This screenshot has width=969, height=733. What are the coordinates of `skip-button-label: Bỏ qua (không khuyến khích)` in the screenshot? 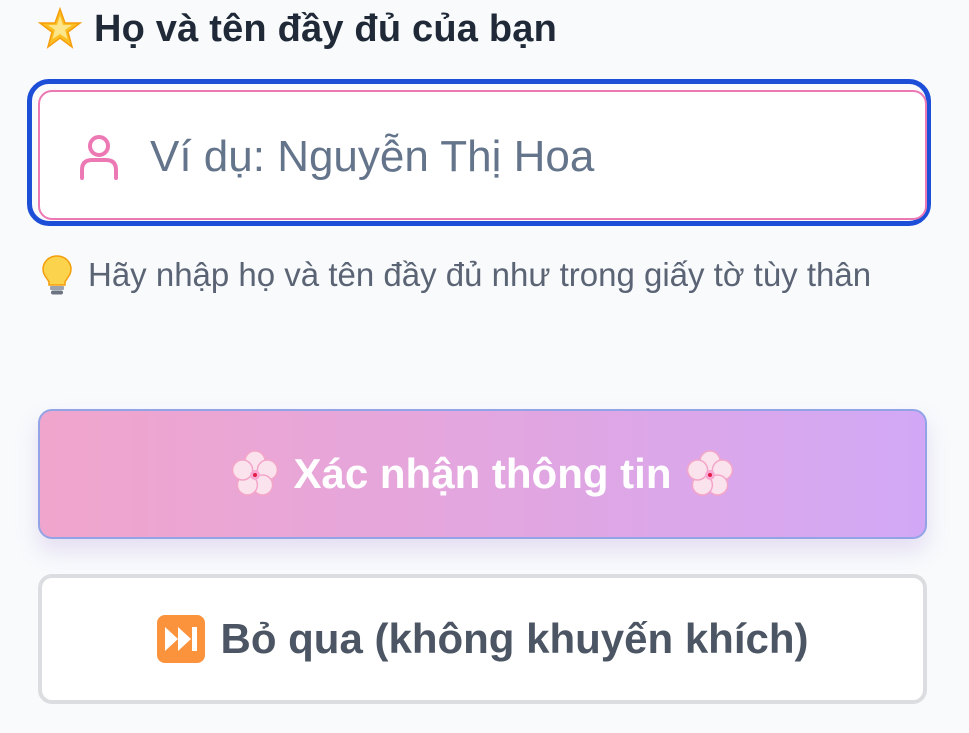 It's located at (514, 638).